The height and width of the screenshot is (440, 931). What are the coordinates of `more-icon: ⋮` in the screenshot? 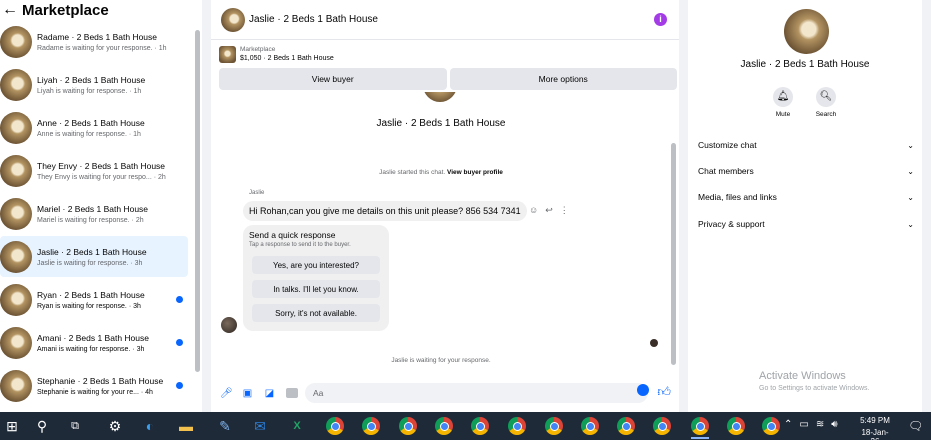 It's located at (564, 210).